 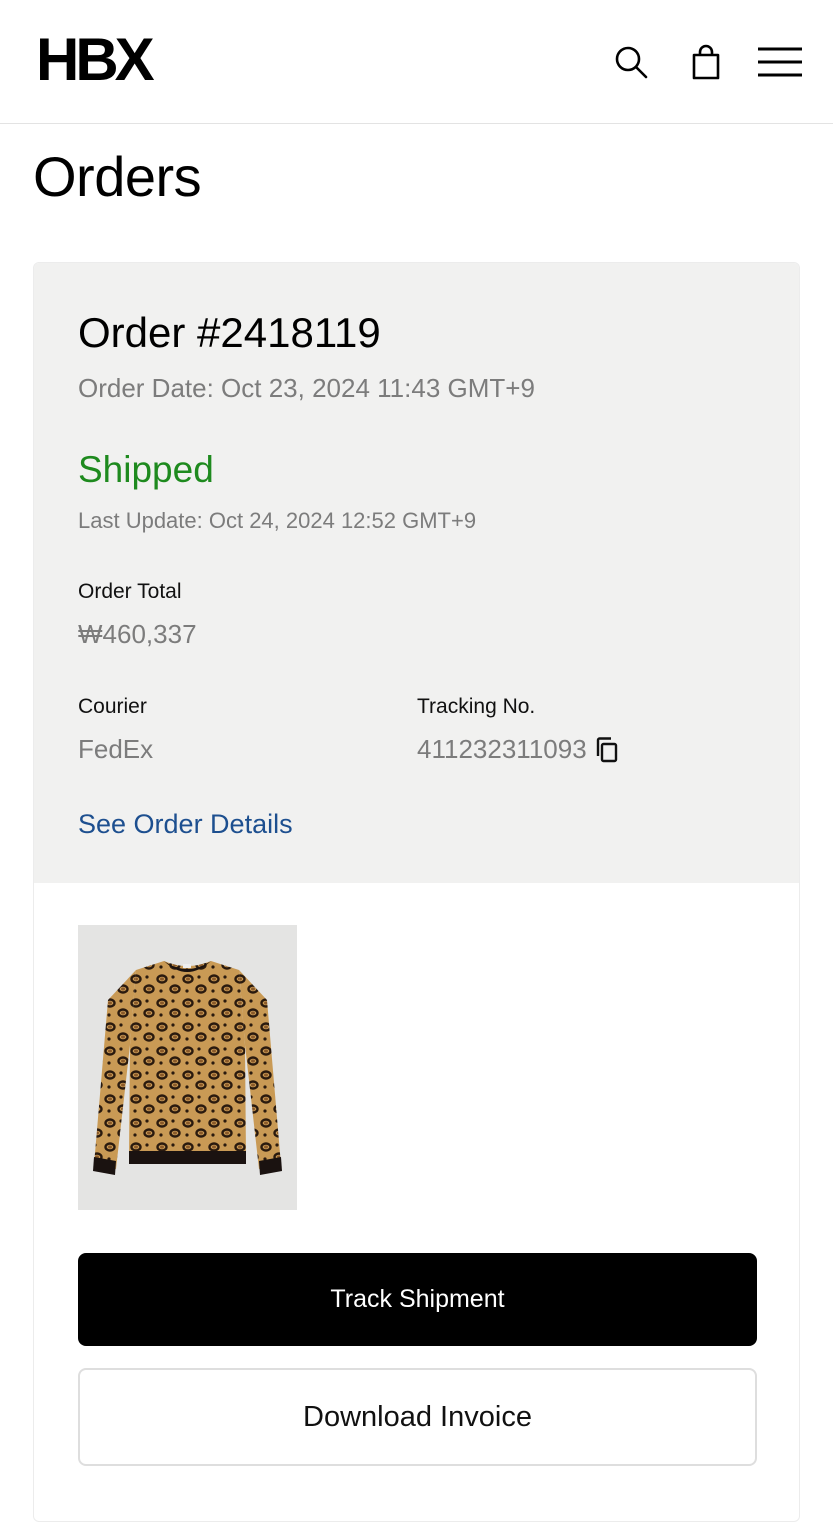 I want to click on product-thumbnail, so click(x=187, y=1067).